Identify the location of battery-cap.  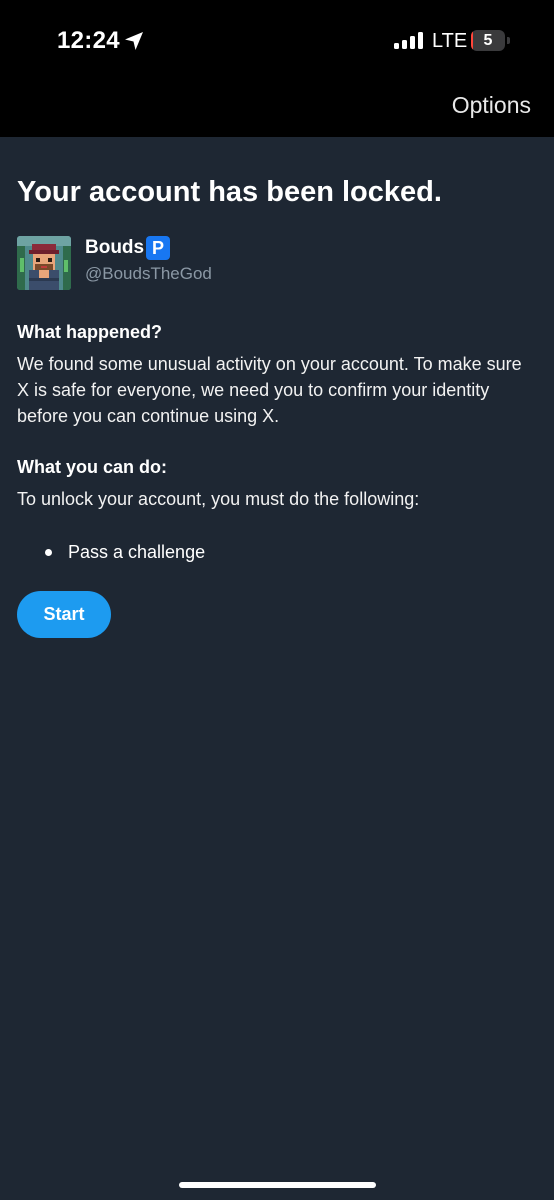
(508, 40).